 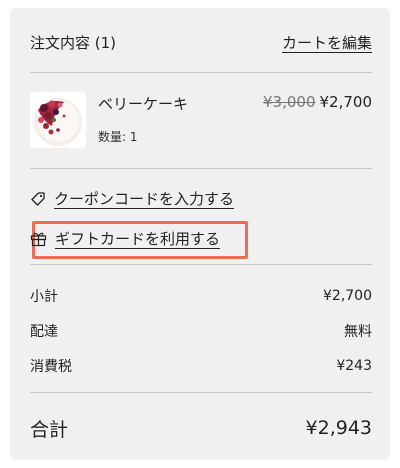 I want to click on original-price: ¥3,000, so click(x=289, y=102).